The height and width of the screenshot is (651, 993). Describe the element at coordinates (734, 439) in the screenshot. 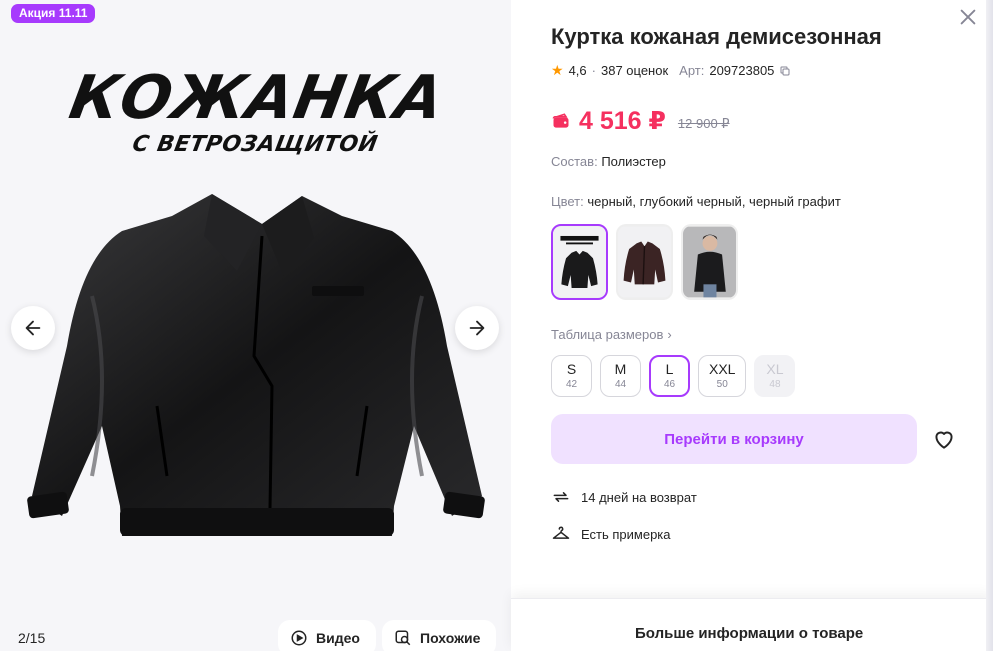

I see `go-to-cart-button: Перейти в корзину` at that location.